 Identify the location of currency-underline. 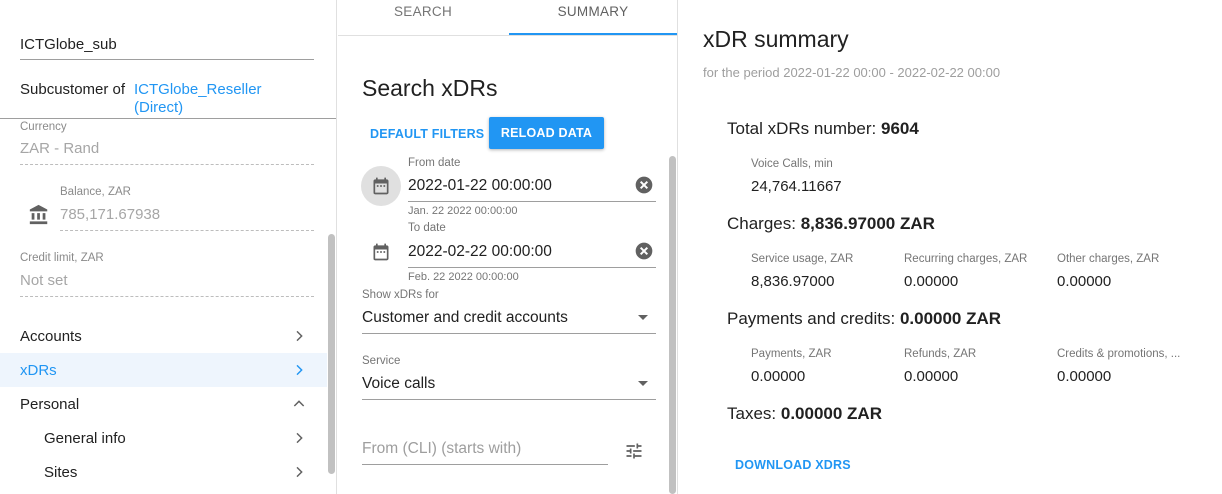
(167, 164).